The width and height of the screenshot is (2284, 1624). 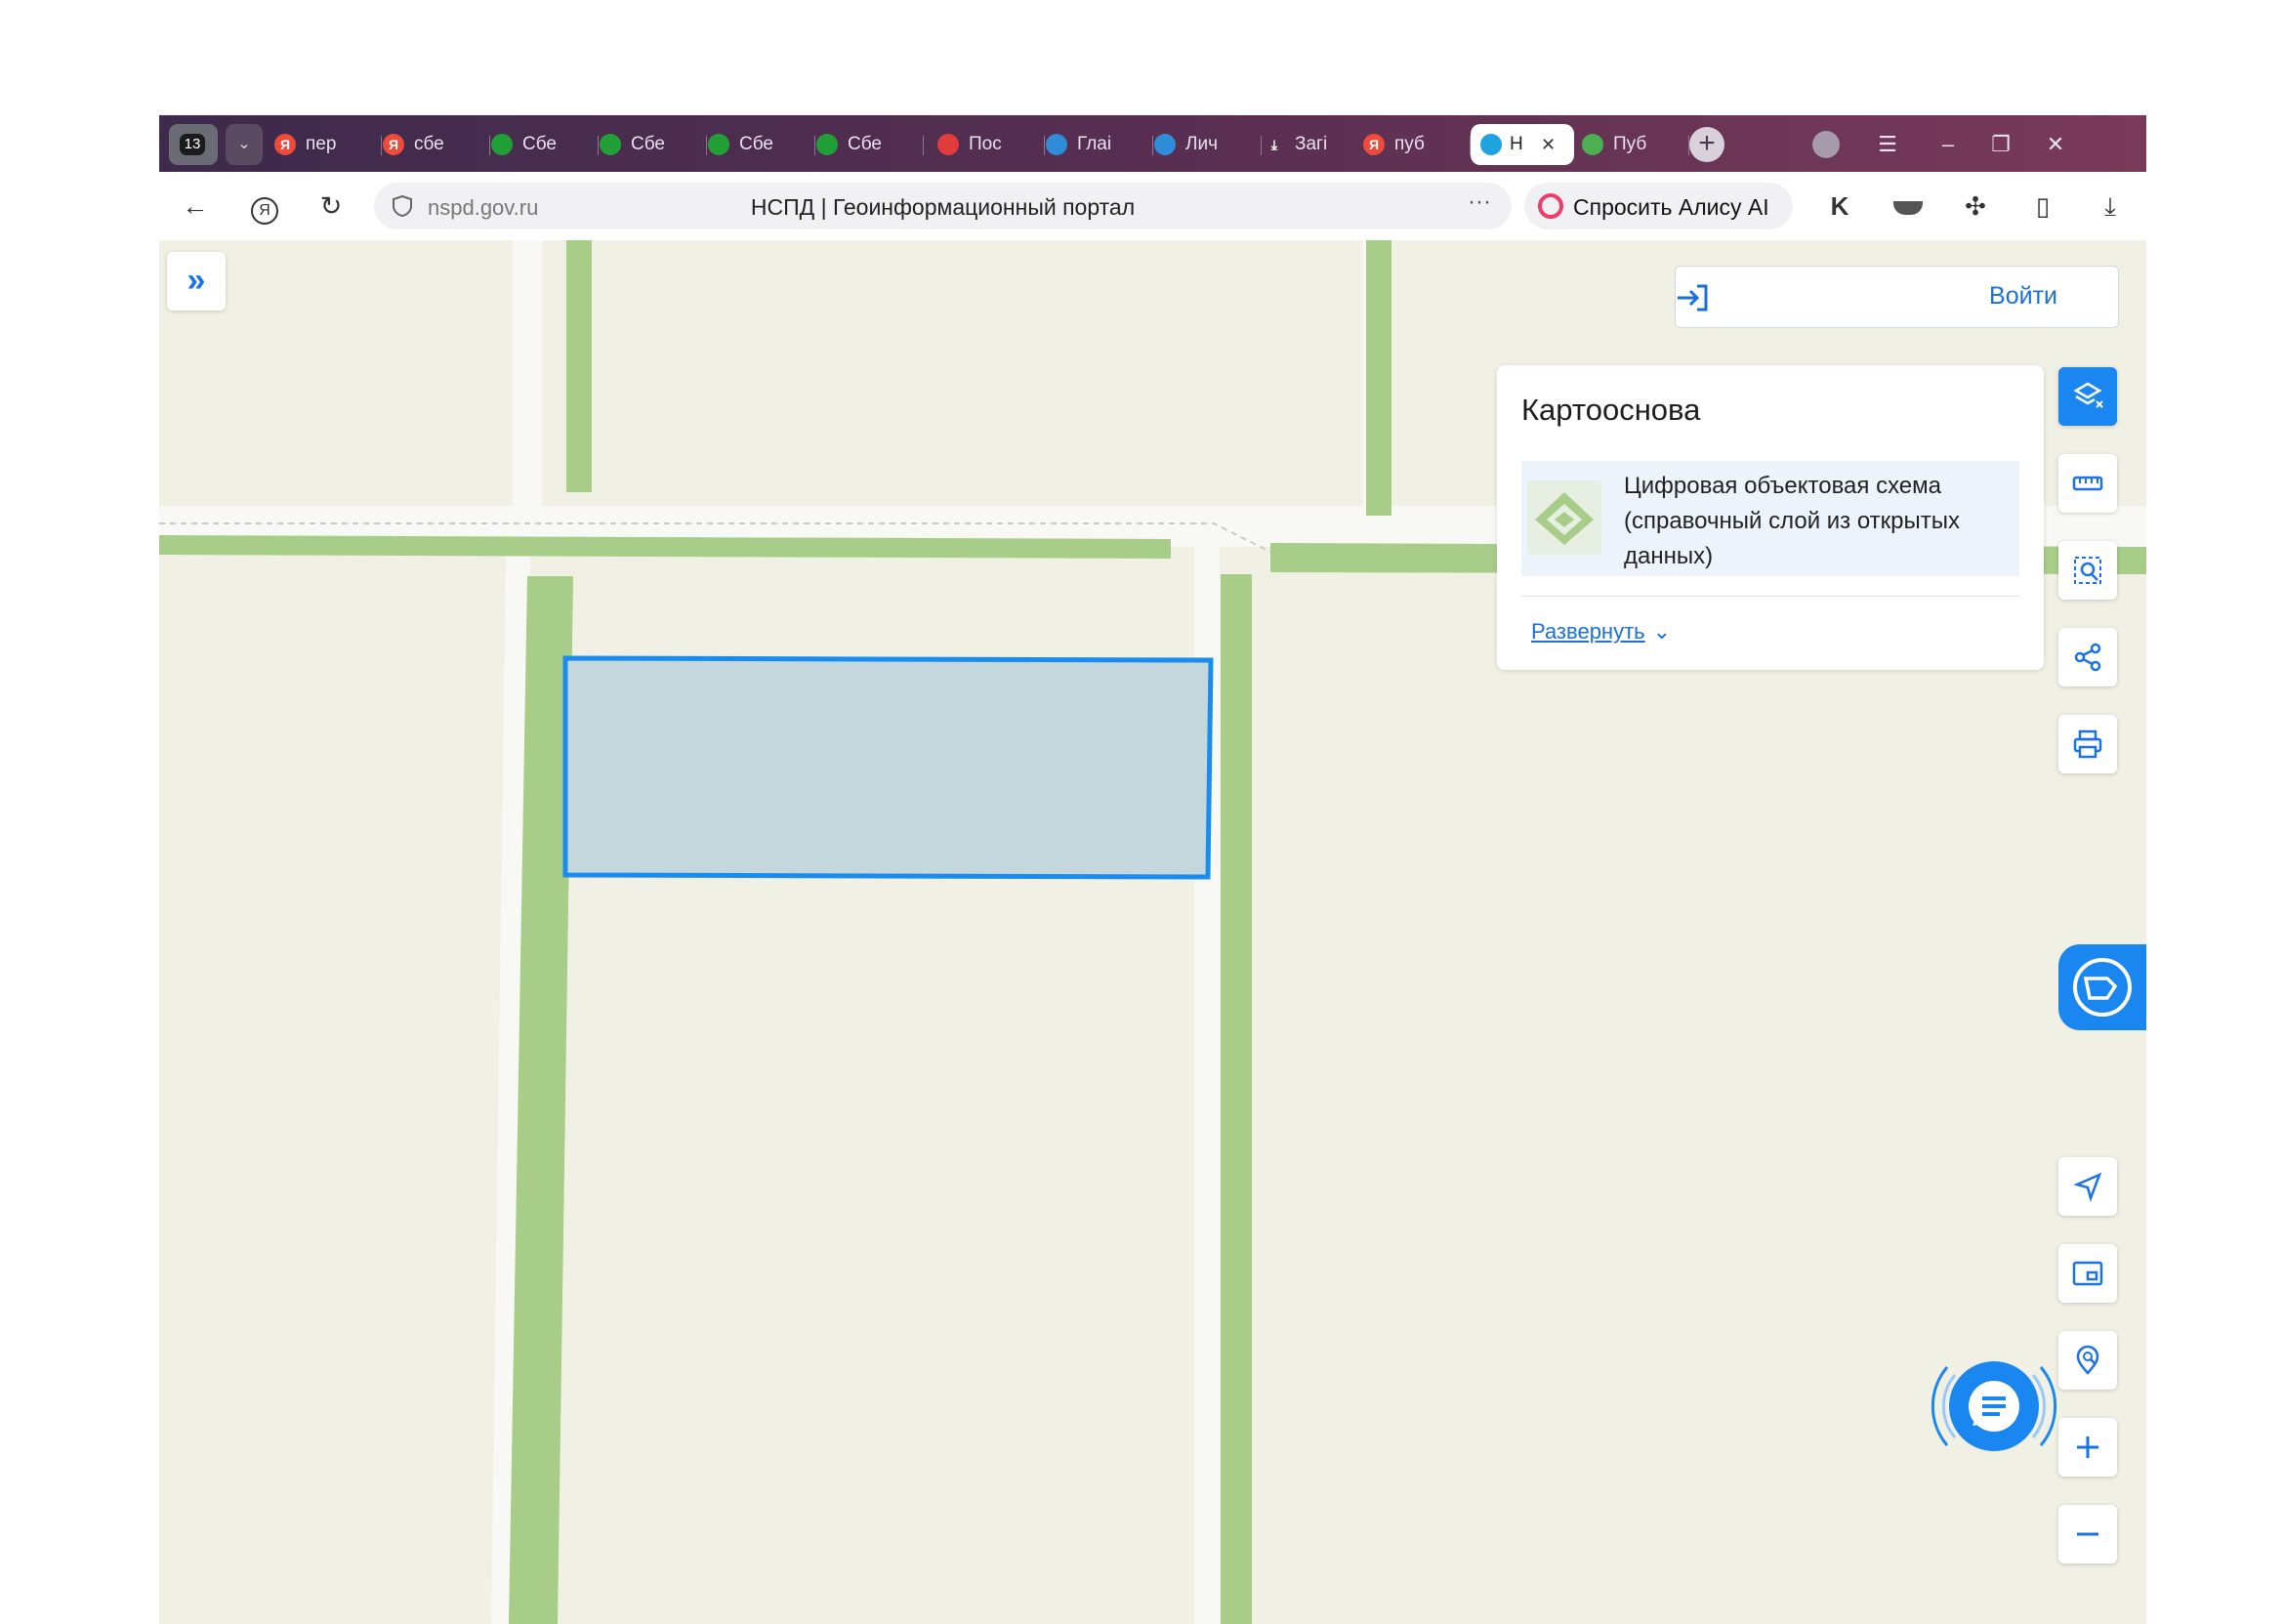 What do you see at coordinates (943, 207) in the screenshot?
I see `page-title: НСПД | Геоинформационный портал` at bounding box center [943, 207].